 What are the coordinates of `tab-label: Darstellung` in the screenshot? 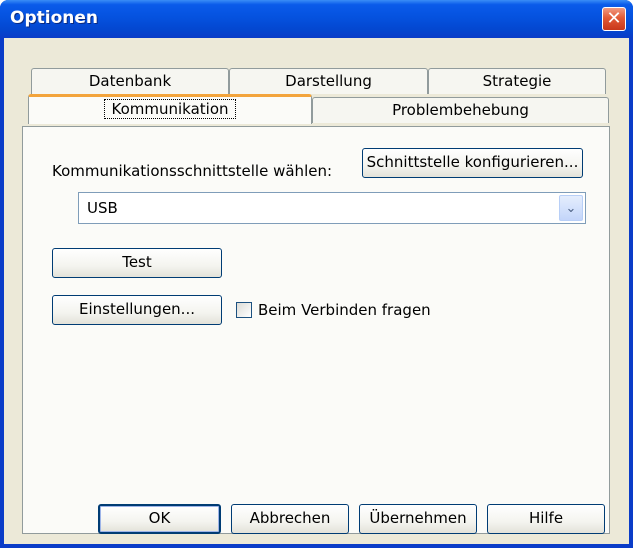 It's located at (328, 81).